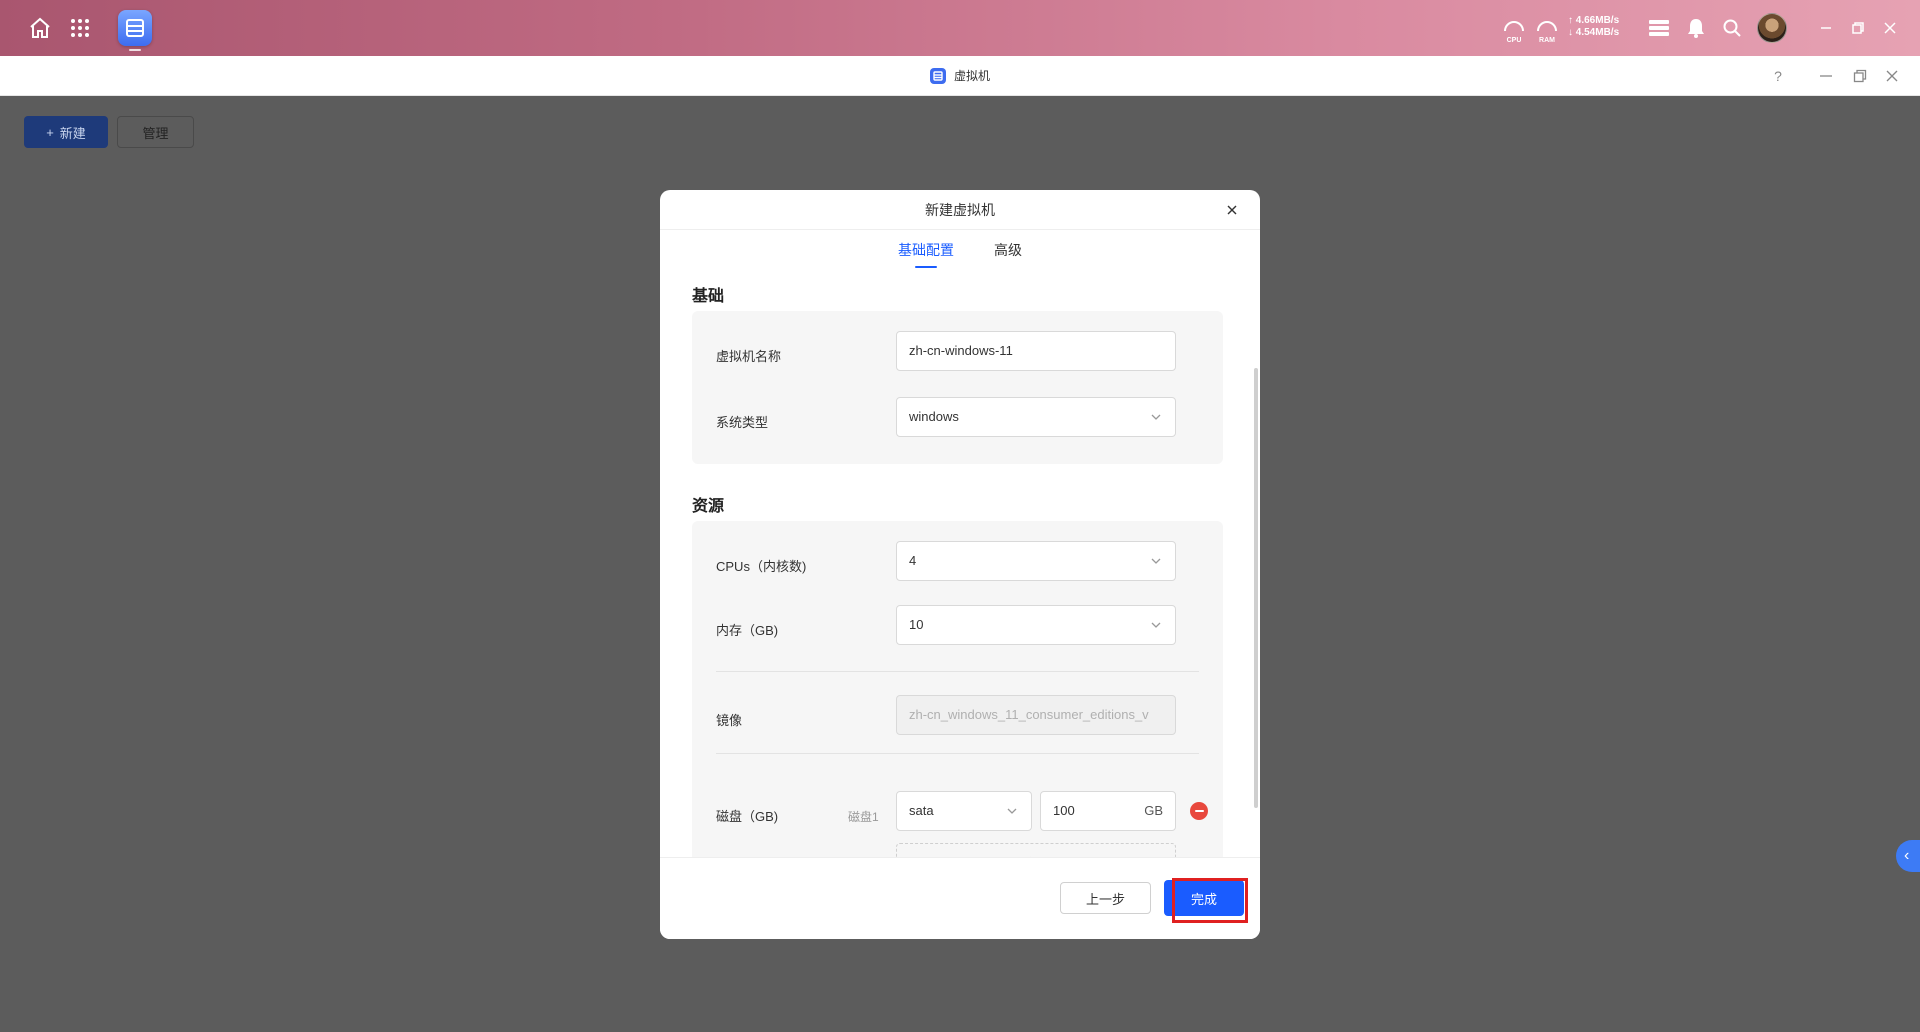 The height and width of the screenshot is (1032, 1920). I want to click on manage-button: 管理, so click(155, 132).